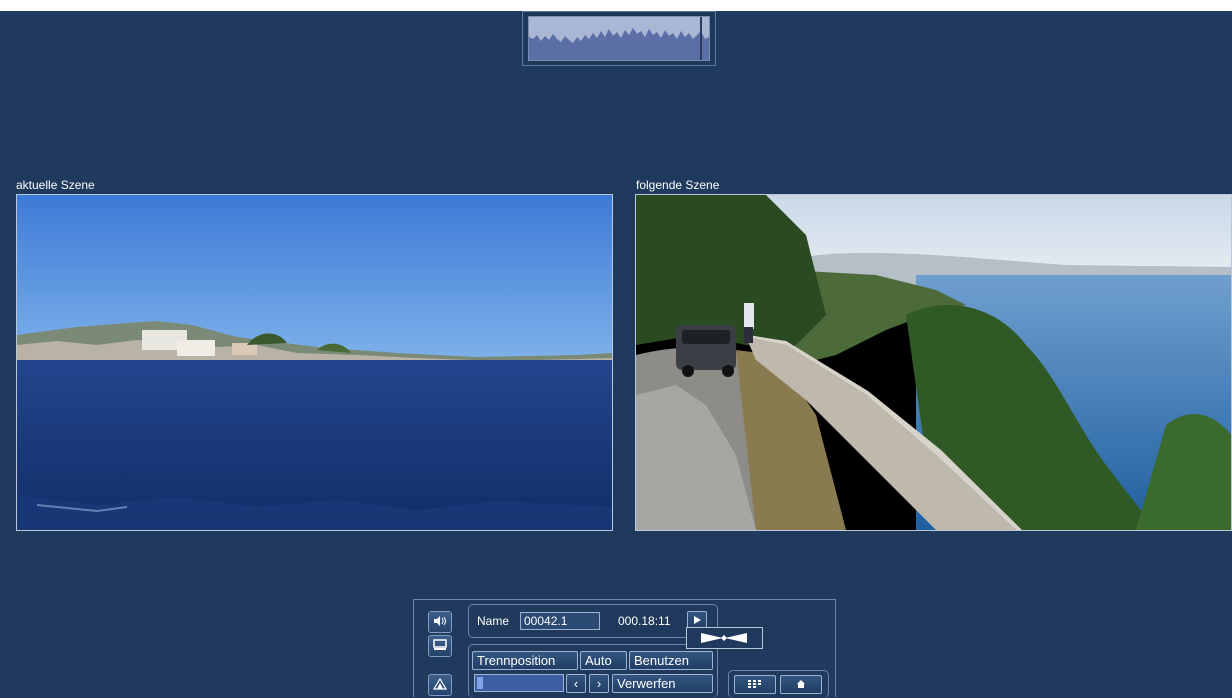 Image resolution: width=1232 pixels, height=698 pixels. I want to click on waveform-shape, so click(619, 44).